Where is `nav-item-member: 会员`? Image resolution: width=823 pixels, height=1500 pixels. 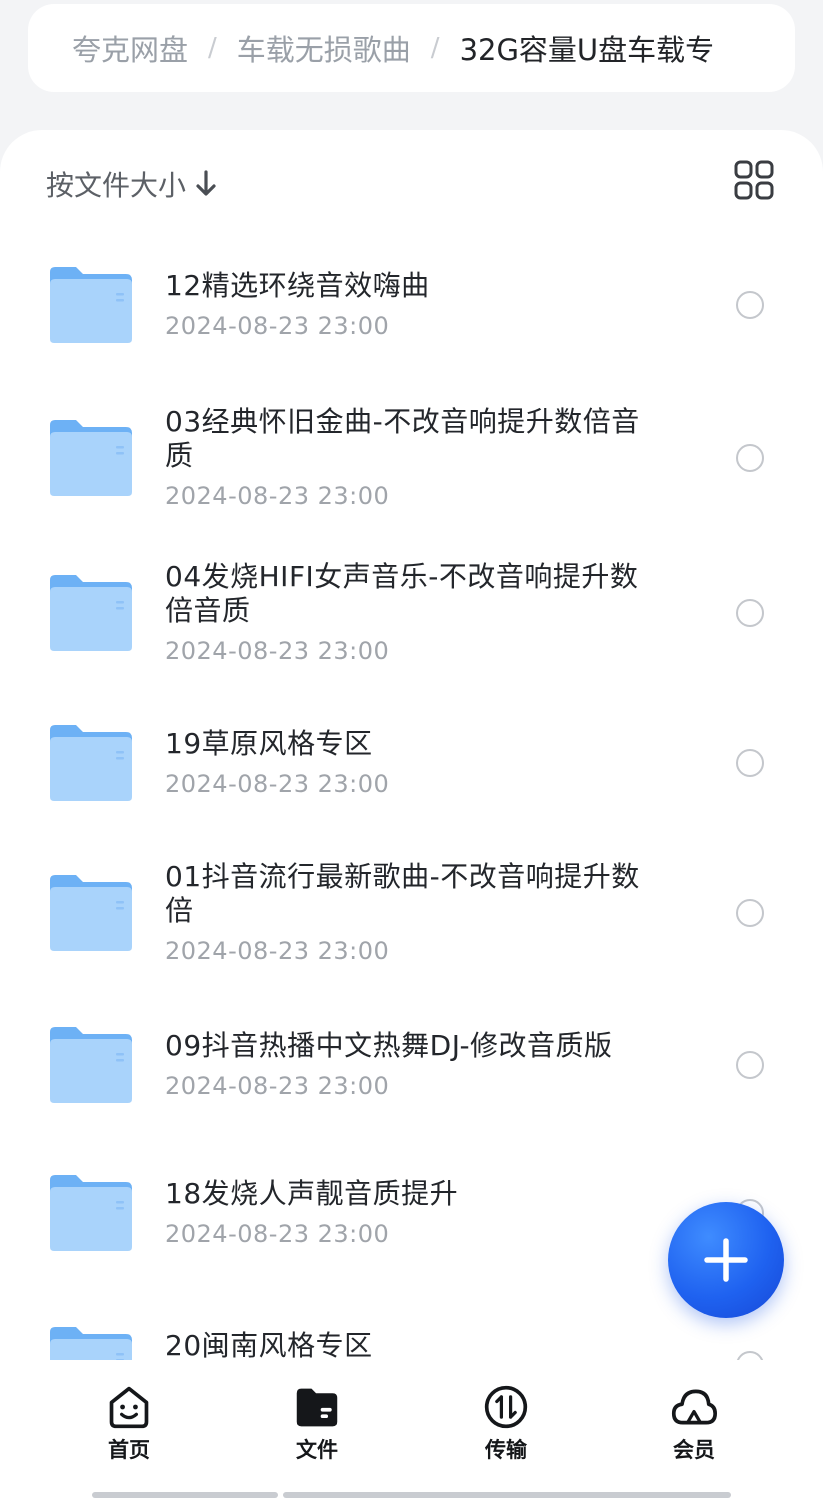
nav-item-member: 会员 is located at coordinates (694, 1424).